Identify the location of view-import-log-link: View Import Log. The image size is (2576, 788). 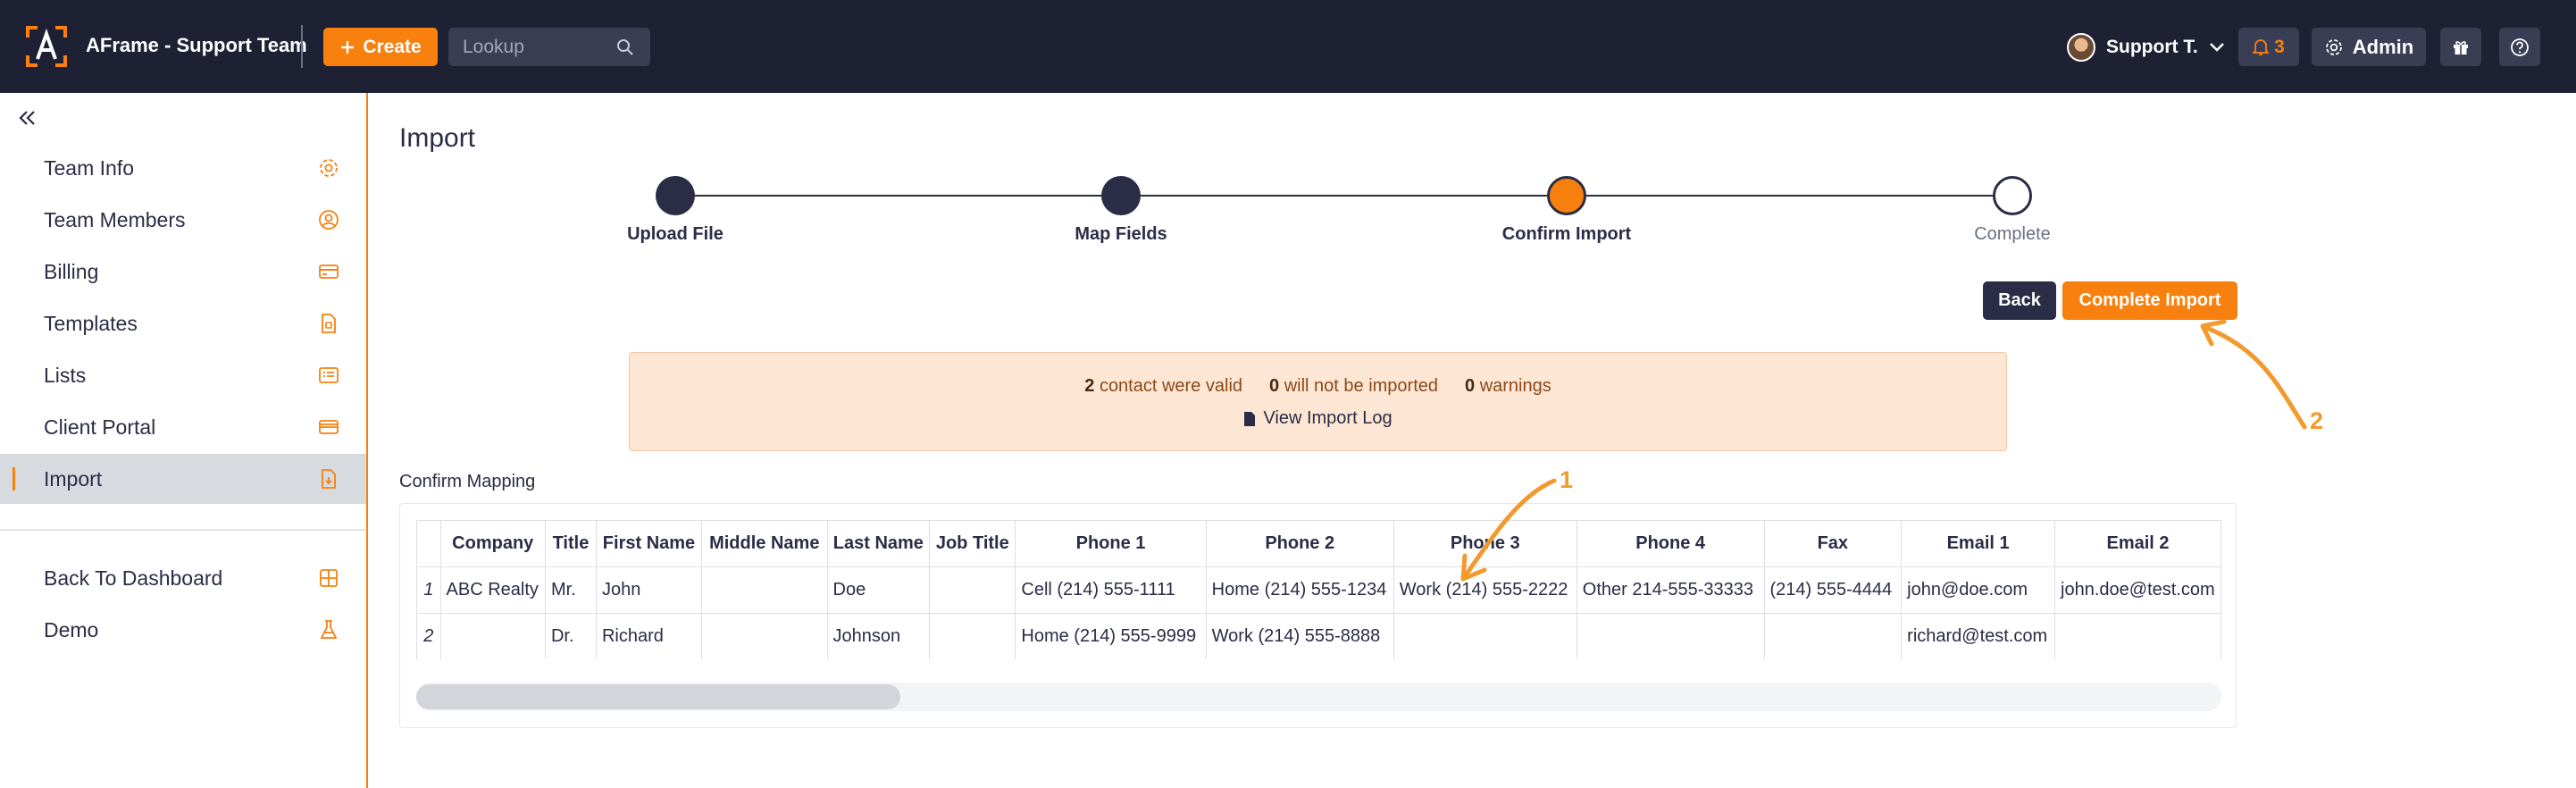
(1318, 419).